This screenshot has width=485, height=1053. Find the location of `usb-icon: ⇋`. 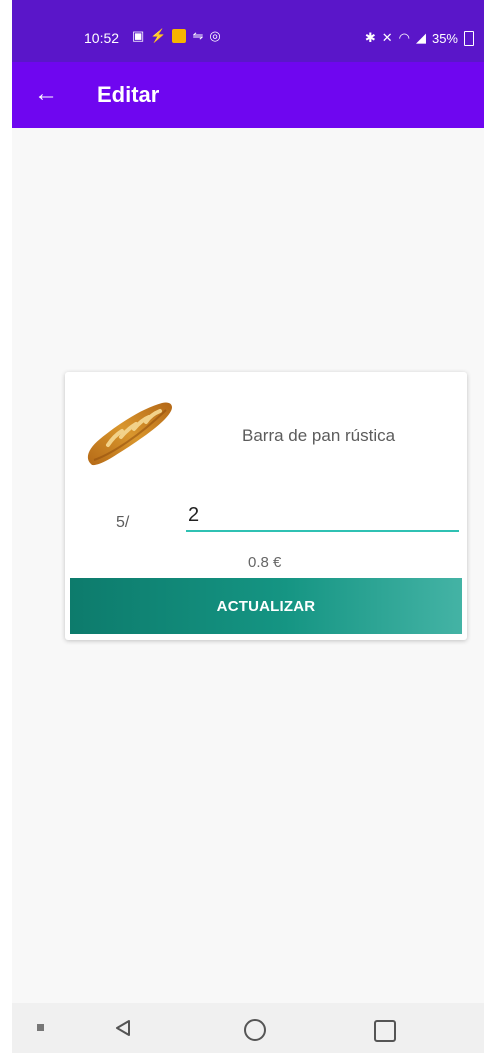

usb-icon: ⇋ is located at coordinates (198, 35).